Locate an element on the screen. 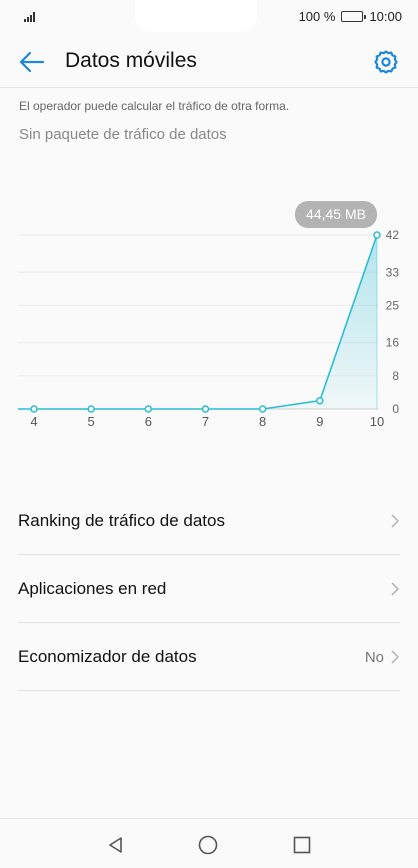 The width and height of the screenshot is (418, 868). list-item-network-apps: Aplicaciones en red is located at coordinates (209, 589).